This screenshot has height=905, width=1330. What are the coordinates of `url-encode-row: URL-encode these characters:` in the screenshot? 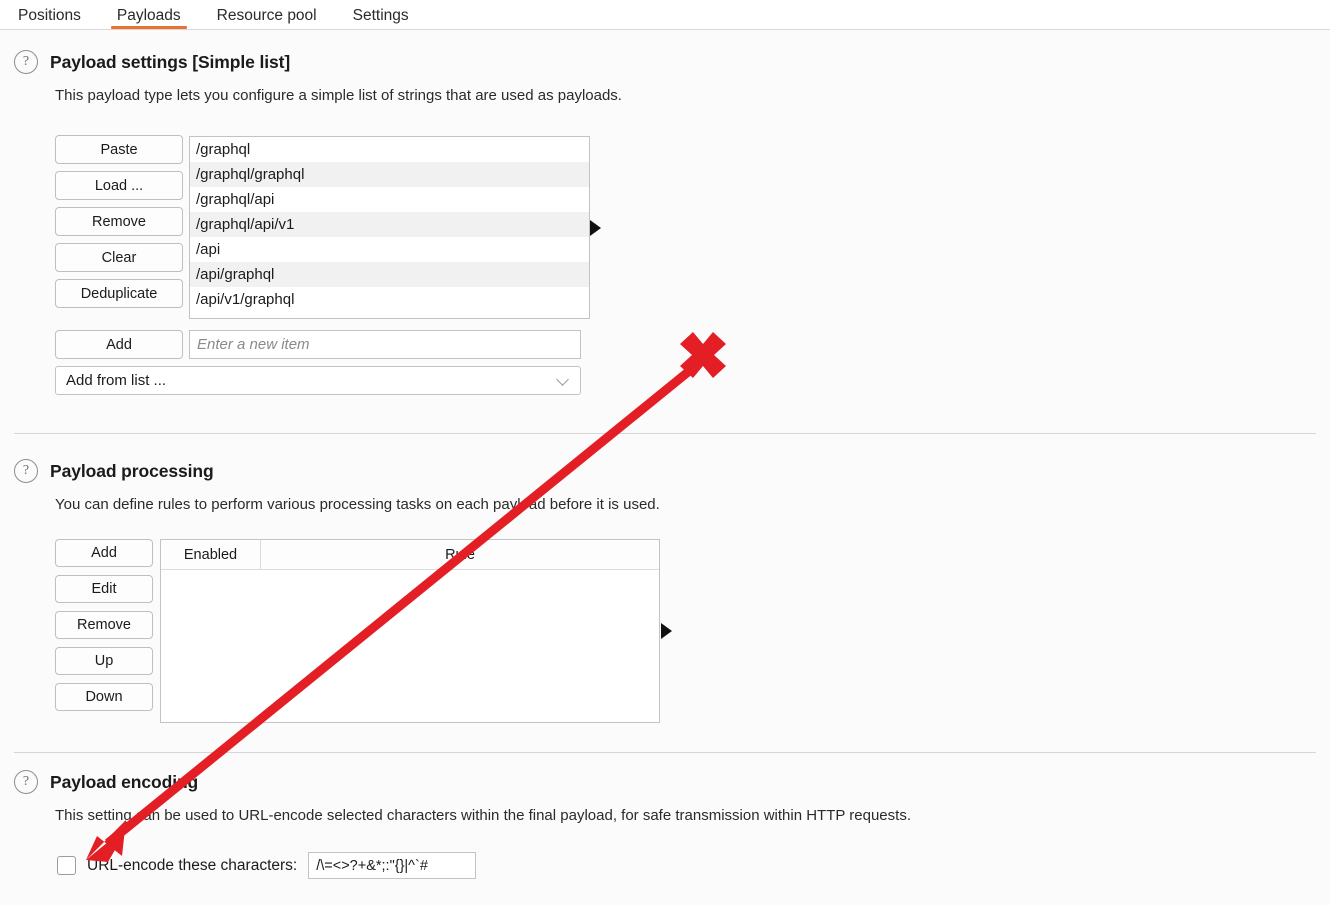 It's located at (267, 865).